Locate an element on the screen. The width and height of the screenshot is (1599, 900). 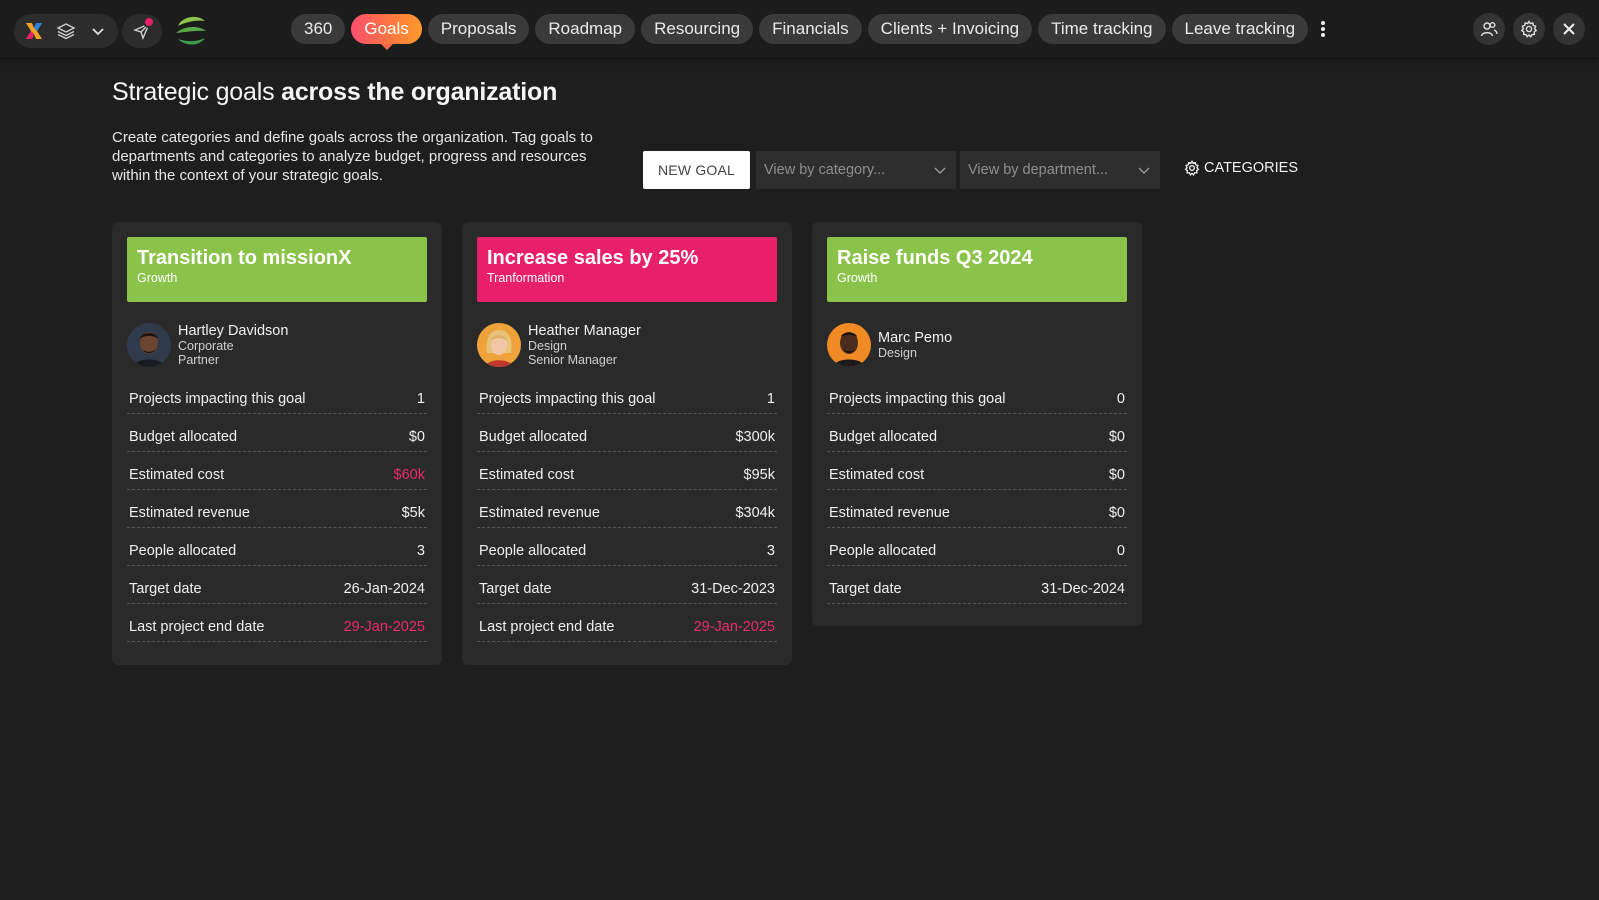
tab-proposals: Proposals is located at coordinates (478, 29).